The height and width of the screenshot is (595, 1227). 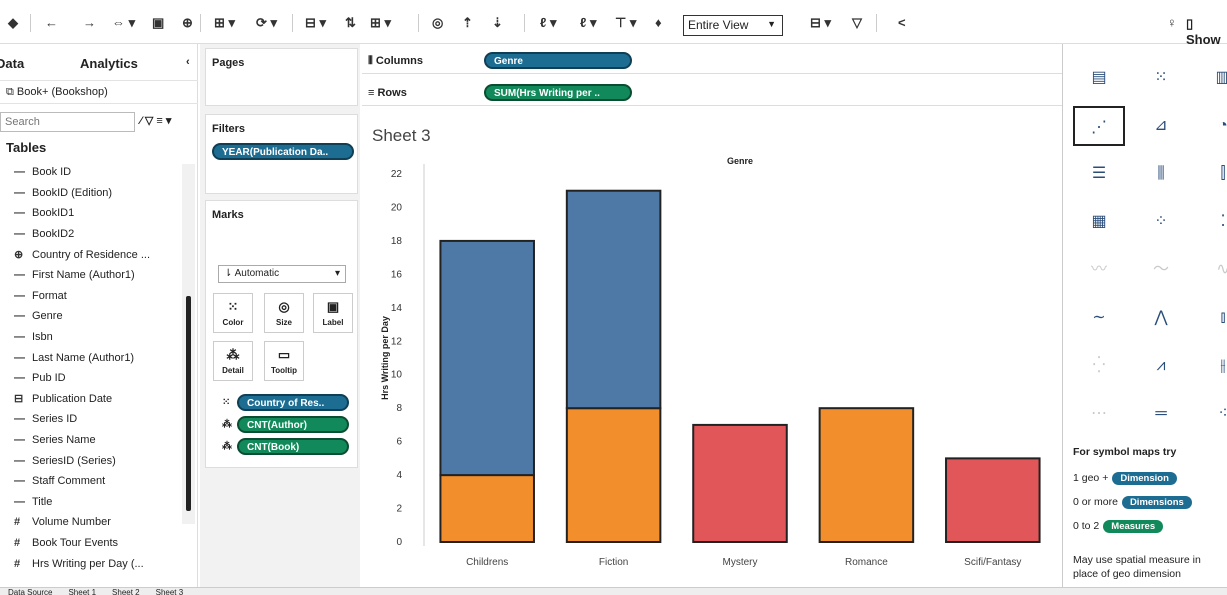 I want to click on detail-button: ⁂ Detail, so click(x=233, y=361).